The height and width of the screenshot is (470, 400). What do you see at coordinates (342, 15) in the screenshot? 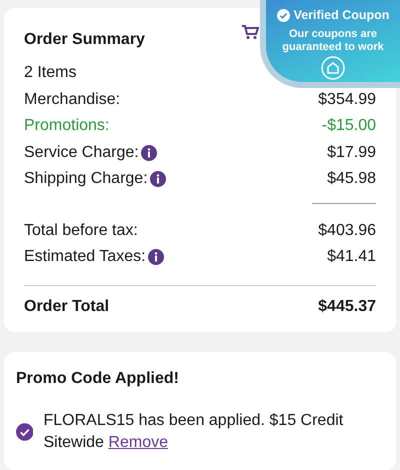
I see `badge-title: Verified Coupon` at bounding box center [342, 15].